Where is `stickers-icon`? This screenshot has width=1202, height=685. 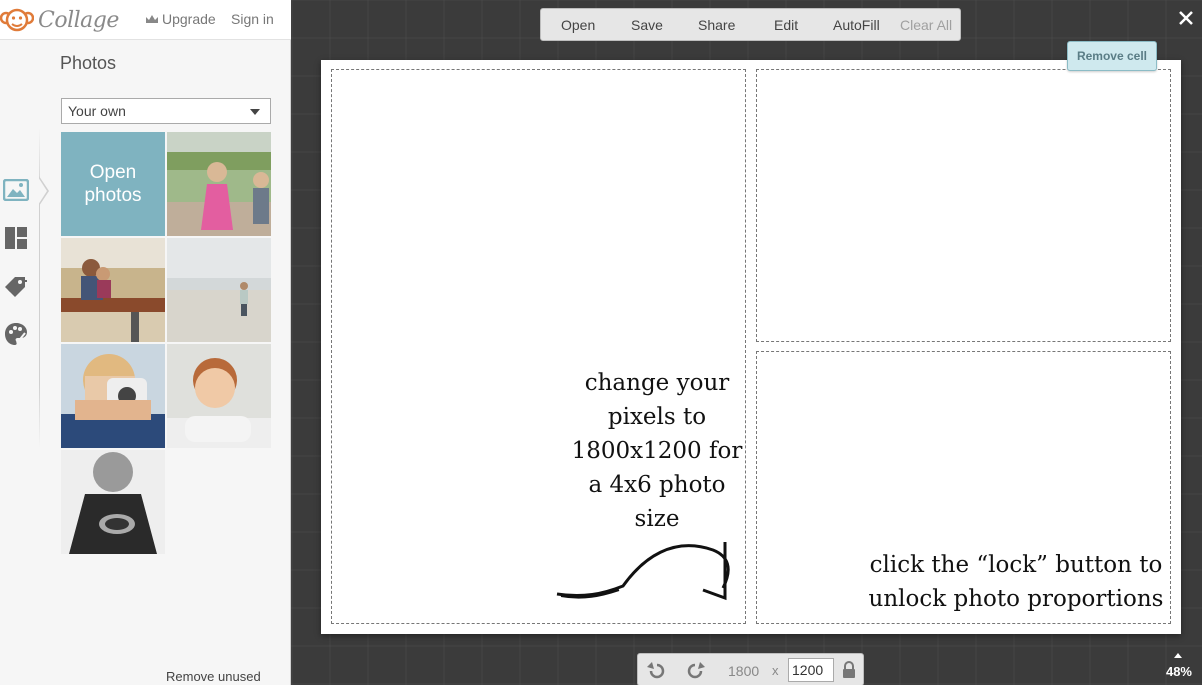
stickers-icon is located at coordinates (16, 287).